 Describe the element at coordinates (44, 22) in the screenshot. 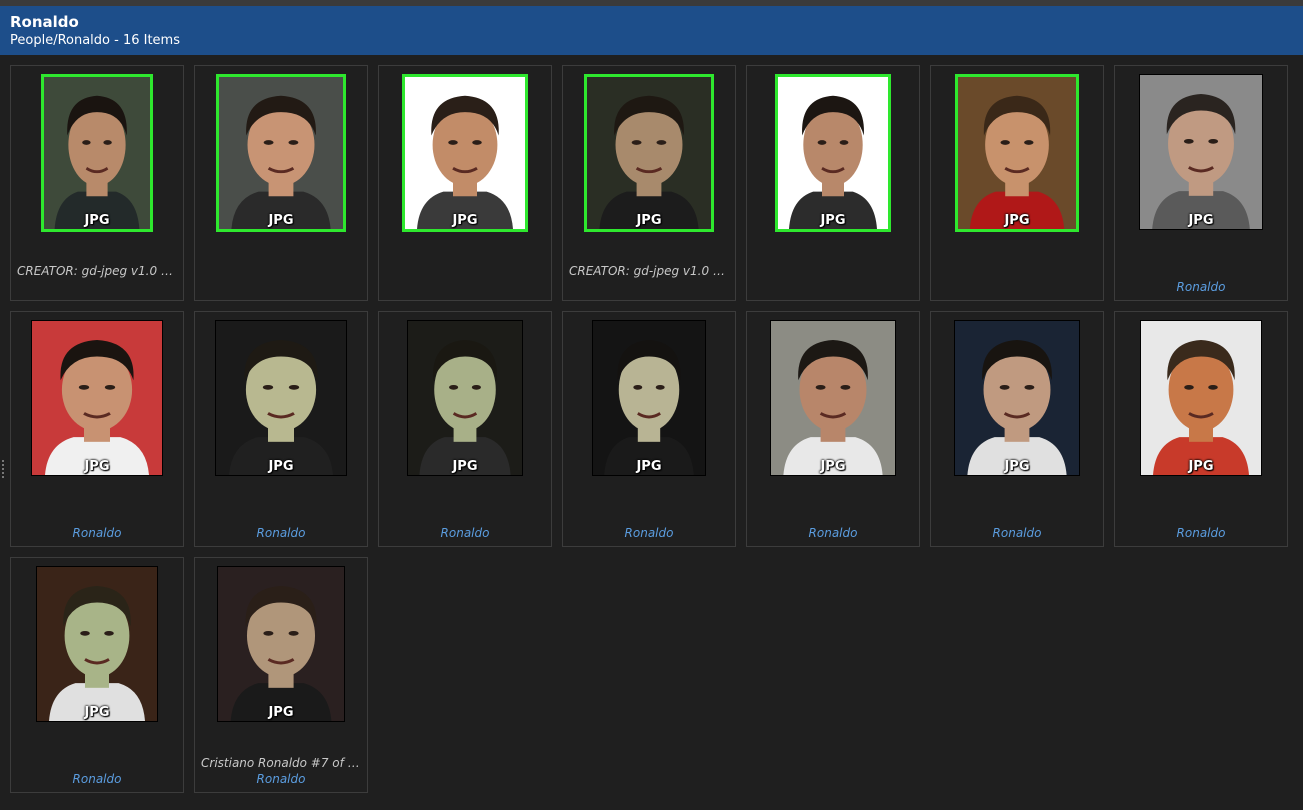

I see `collection-title: Ronaldo` at that location.